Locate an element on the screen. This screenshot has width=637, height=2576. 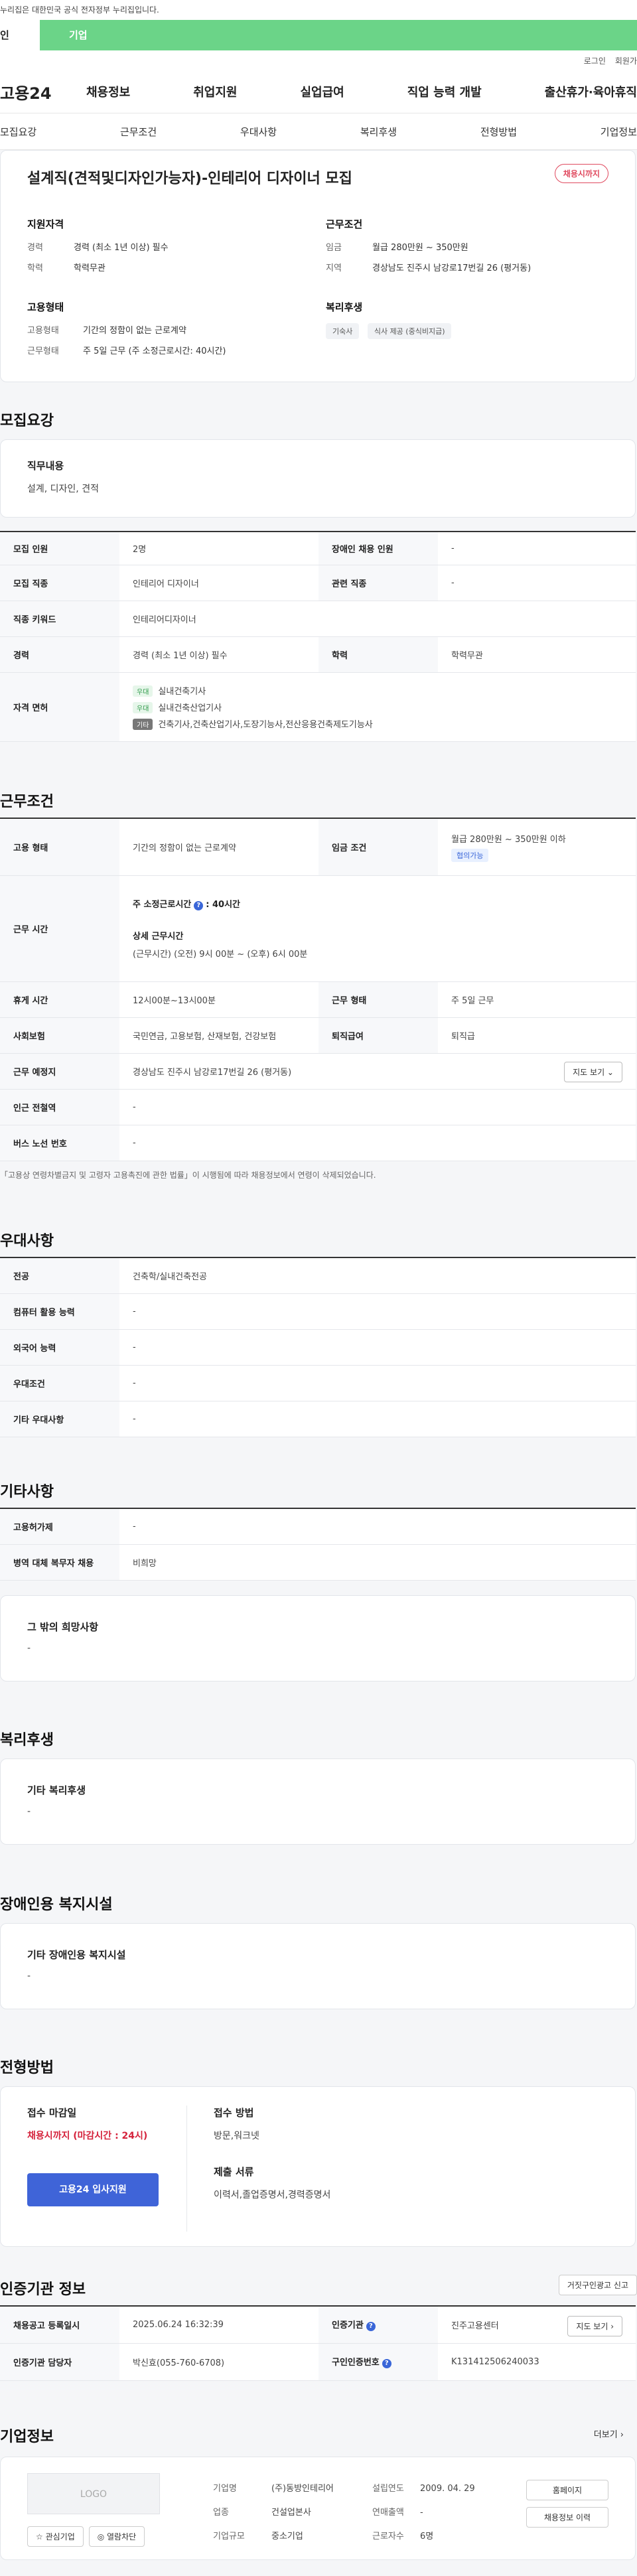
table-row: 우대조건 - is located at coordinates (318, 1383).